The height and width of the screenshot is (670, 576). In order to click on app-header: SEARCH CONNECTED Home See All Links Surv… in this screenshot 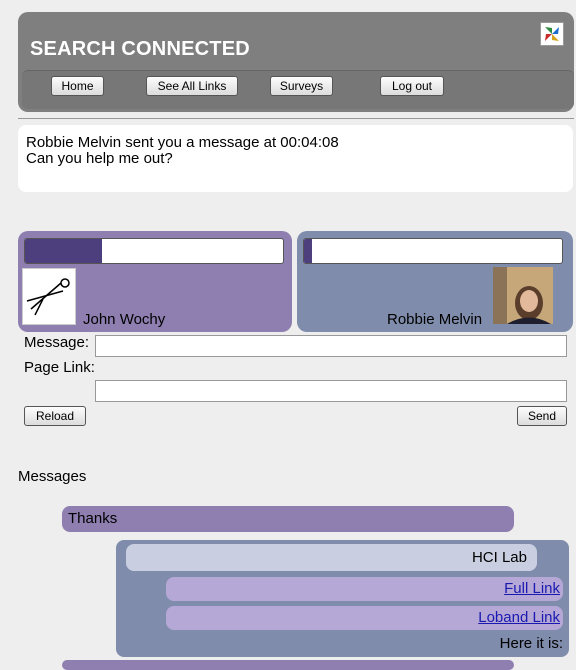, I will do `click(296, 62)`.